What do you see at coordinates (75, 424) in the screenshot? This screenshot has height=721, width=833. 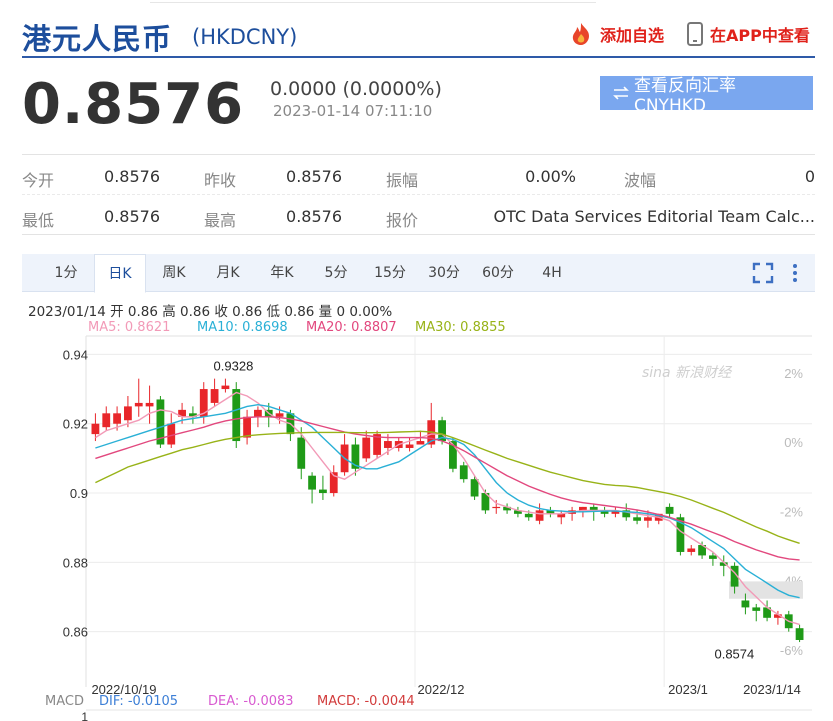 I see `y-tick-label: 0.92` at bounding box center [75, 424].